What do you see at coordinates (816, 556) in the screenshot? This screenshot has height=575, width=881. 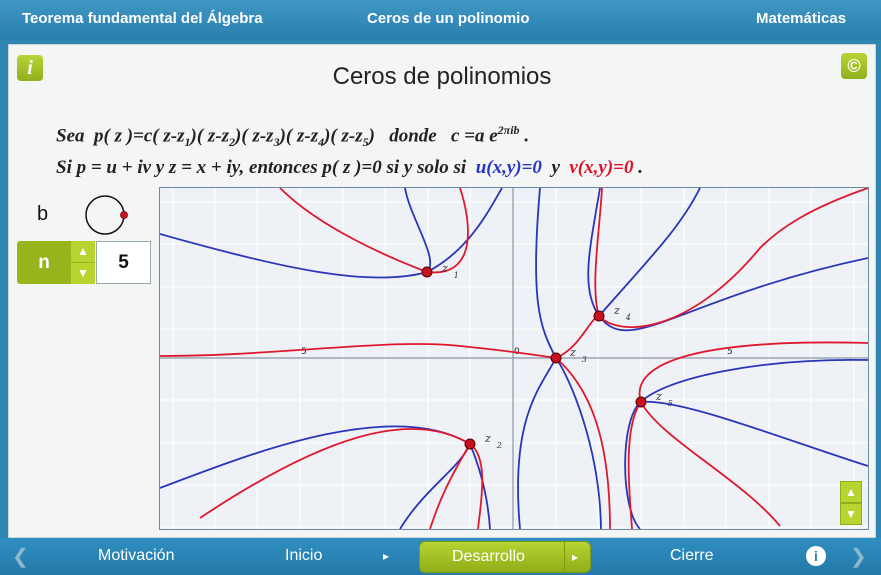 I see `help-info-icon: i` at bounding box center [816, 556].